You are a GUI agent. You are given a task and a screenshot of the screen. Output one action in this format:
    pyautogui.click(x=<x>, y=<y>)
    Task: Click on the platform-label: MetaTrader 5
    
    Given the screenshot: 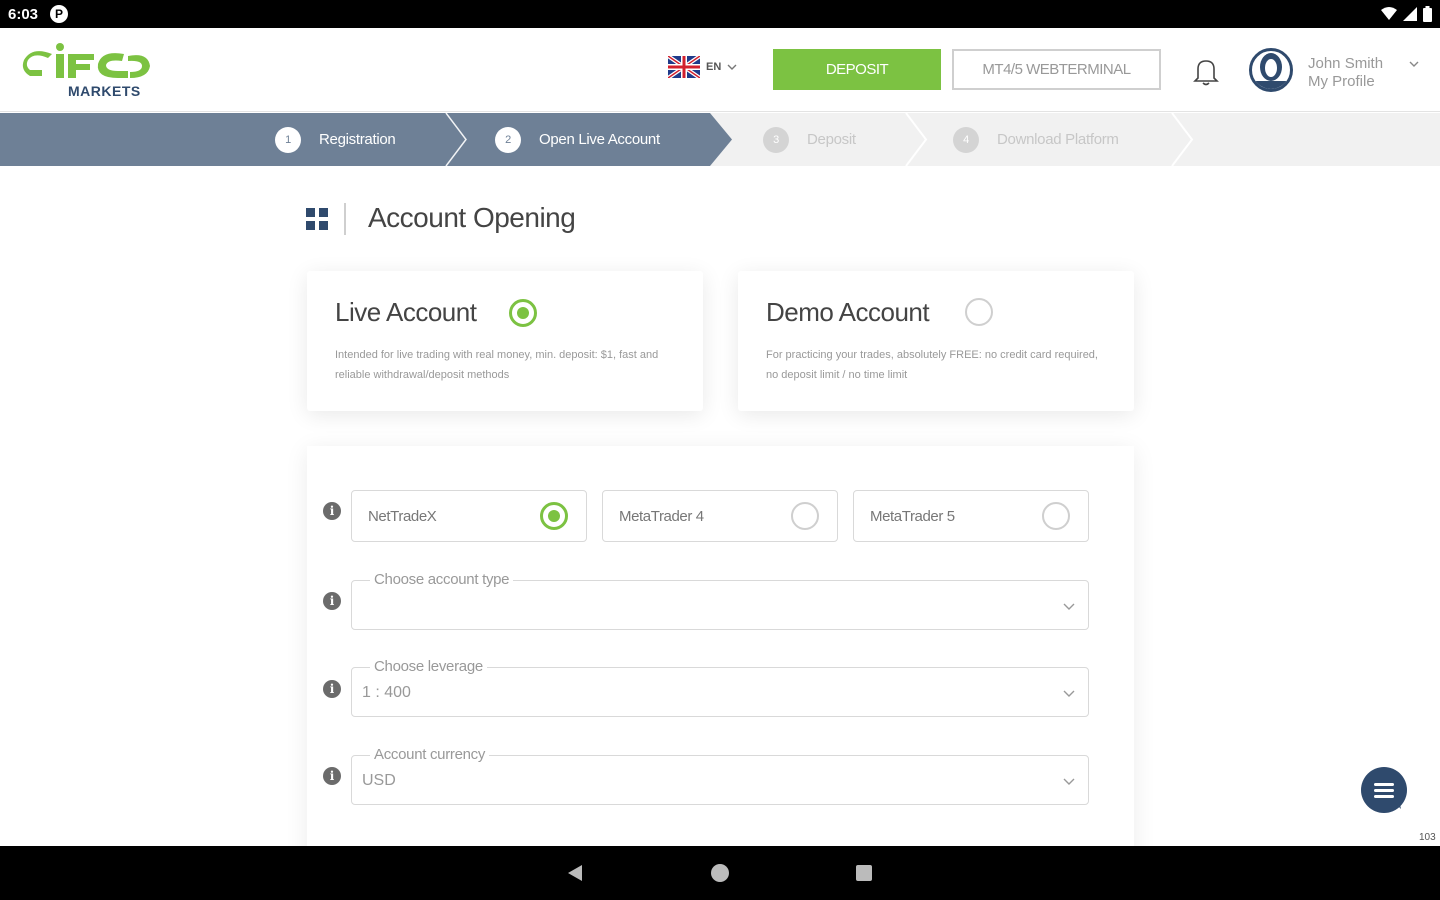 What is the action you would take?
    pyautogui.click(x=912, y=516)
    